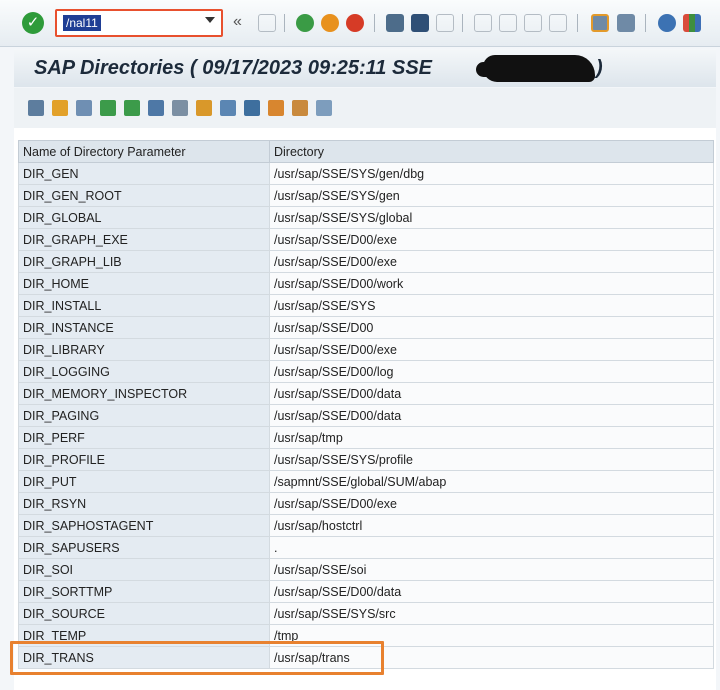 Image resolution: width=720 pixels, height=690 pixels. What do you see at coordinates (395, 23) in the screenshot?
I see `print-icon` at bounding box center [395, 23].